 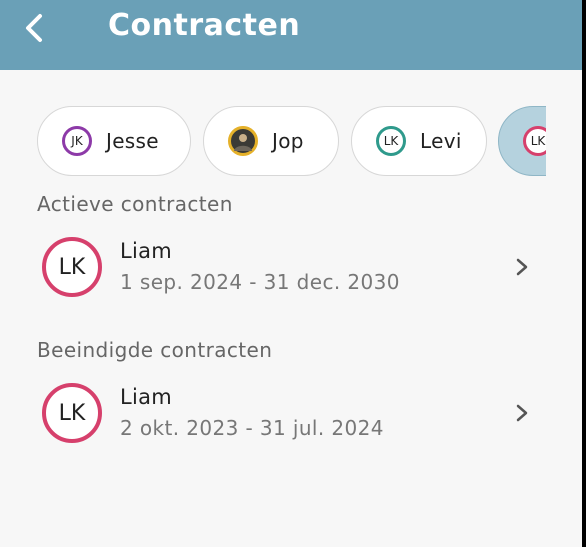 I want to click on chevron-left-icon, so click(x=34, y=28).